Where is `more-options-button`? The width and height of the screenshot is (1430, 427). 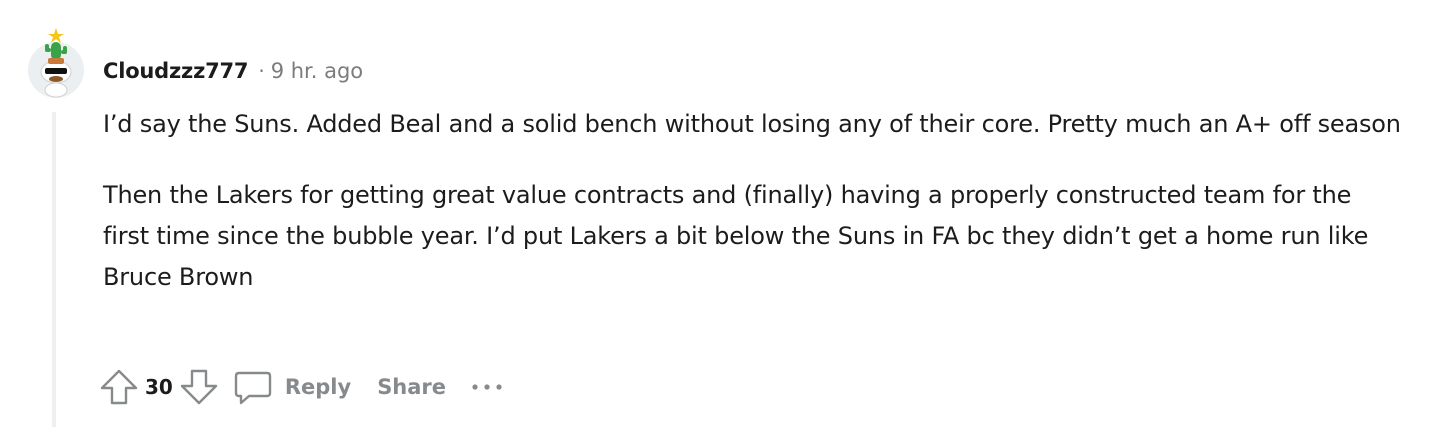
more-options-button is located at coordinates (487, 387).